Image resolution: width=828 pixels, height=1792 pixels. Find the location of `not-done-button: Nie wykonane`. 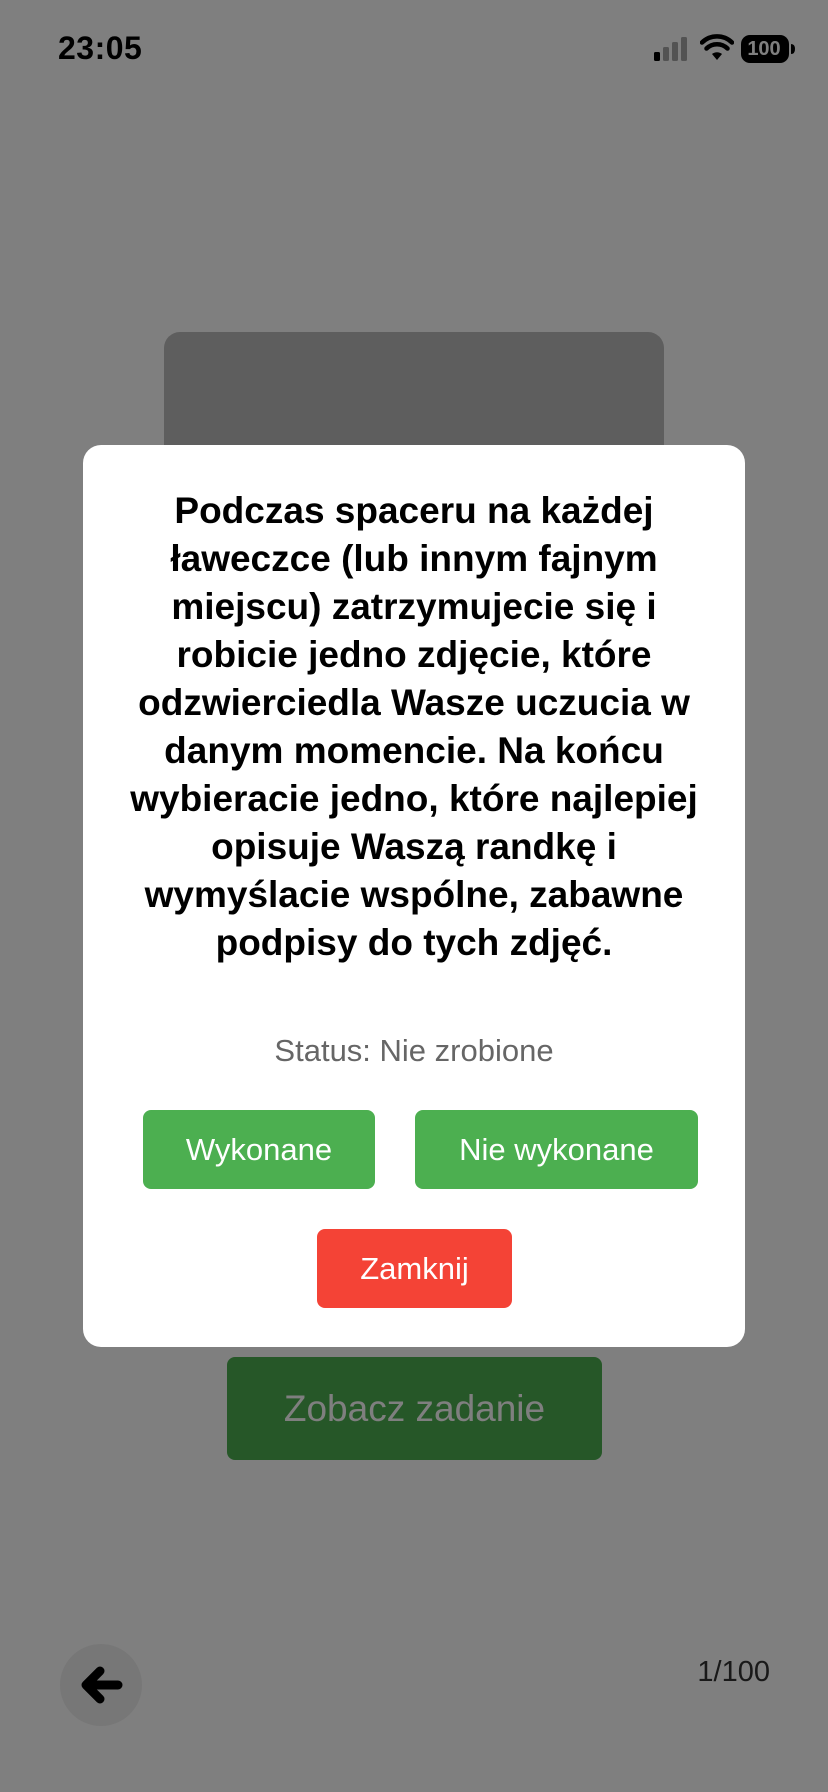

not-done-button: Nie wykonane is located at coordinates (556, 1149).